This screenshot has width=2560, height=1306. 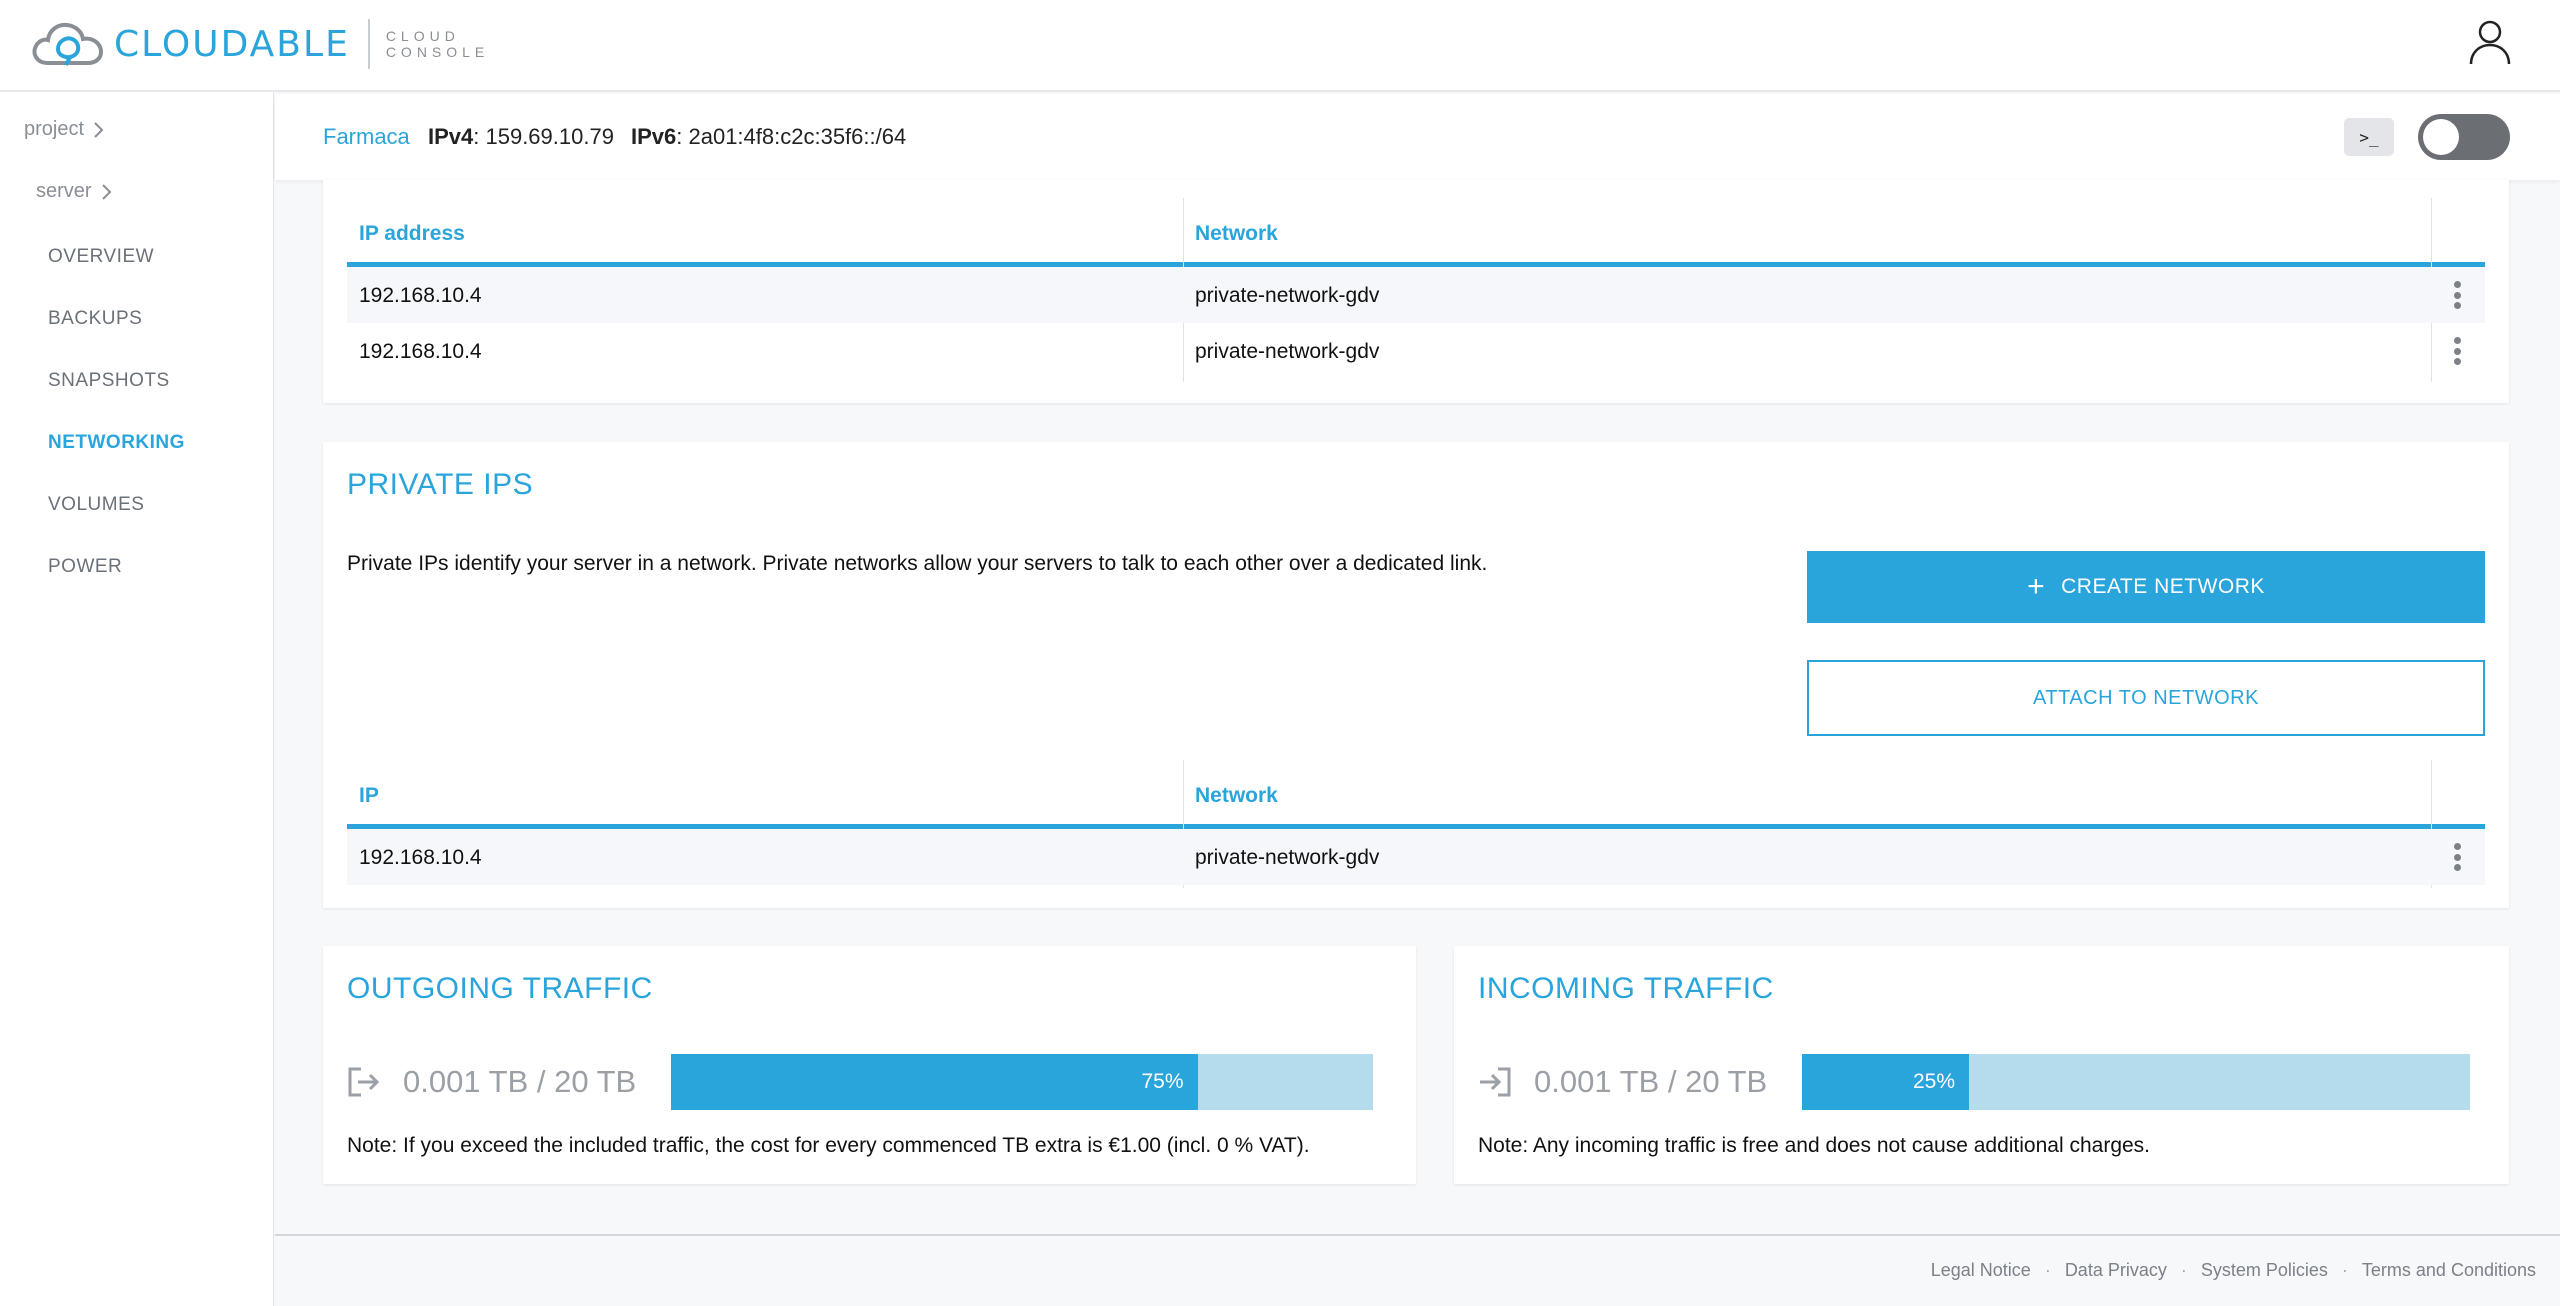 I want to click on console-button: >_, so click(x=2369, y=137).